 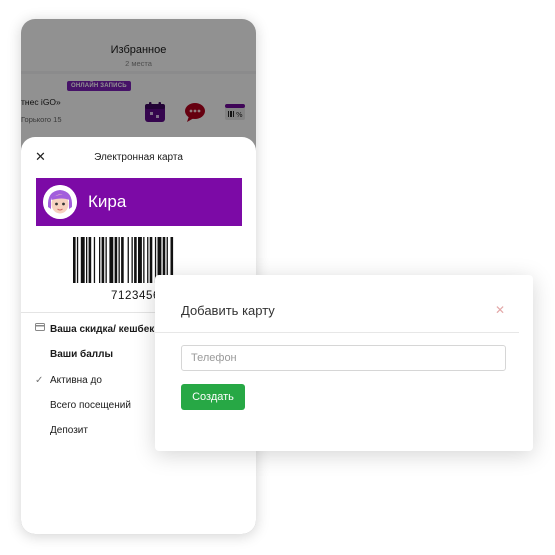 What do you see at coordinates (138, 157) in the screenshot?
I see `sheet-title: Электронная карта` at bounding box center [138, 157].